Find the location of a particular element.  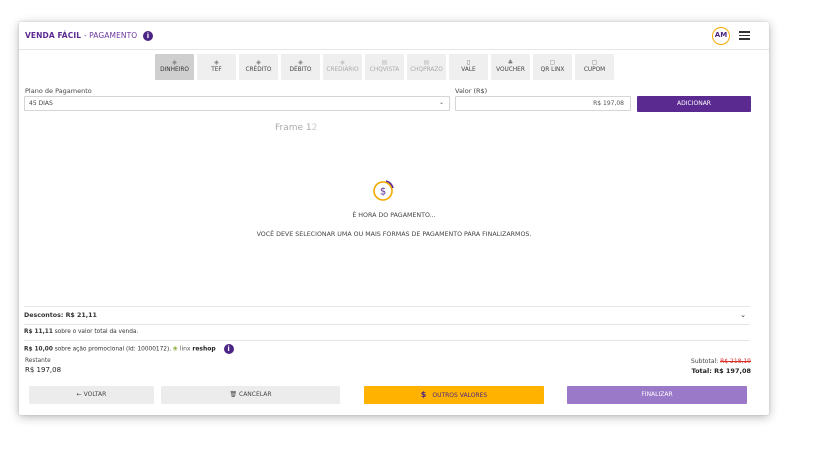

method-voucher-button: ♣ VOUCHER is located at coordinates (510, 67).